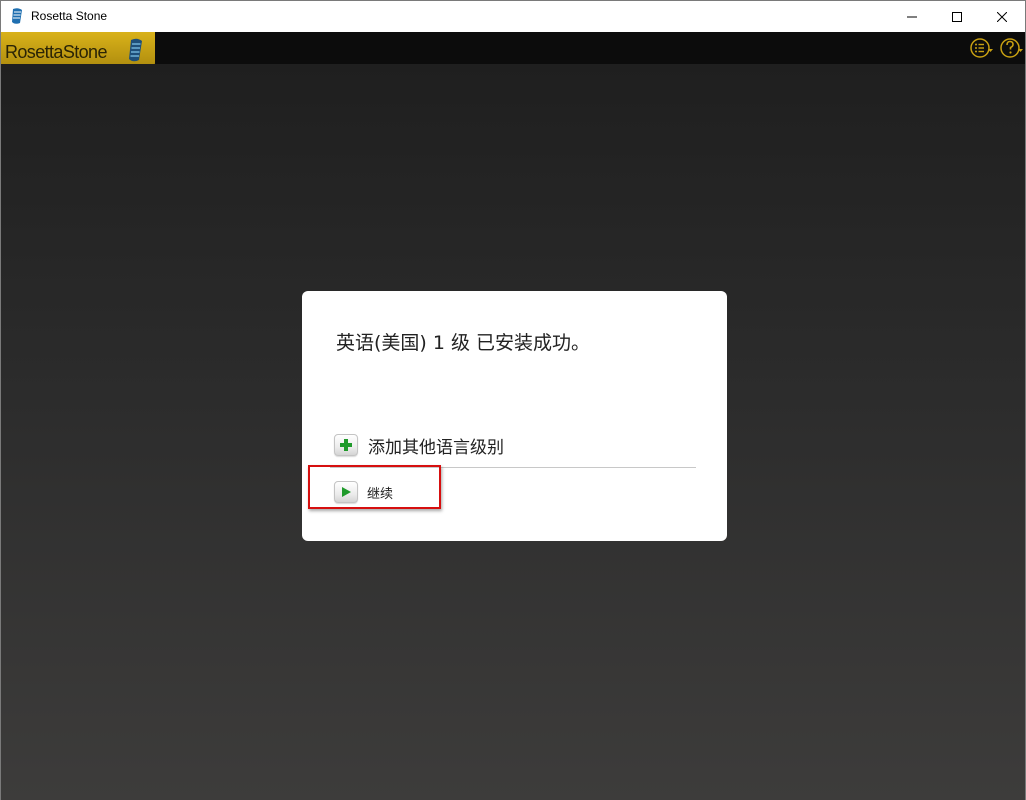  I want to click on close-icon, so click(1002, 16).